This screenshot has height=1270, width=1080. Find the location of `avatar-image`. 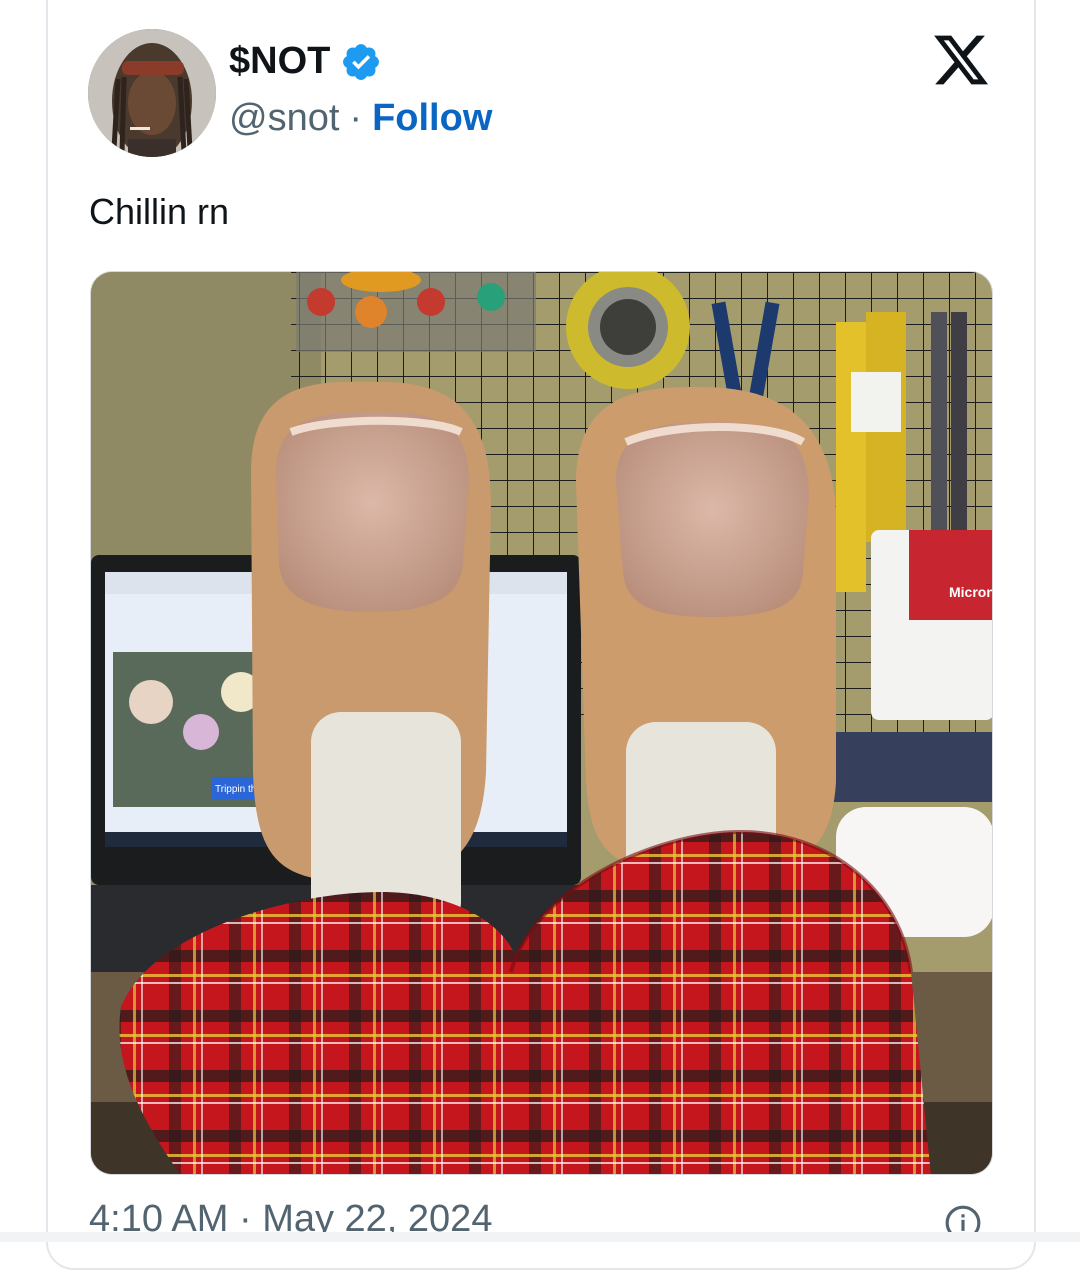

avatar-image is located at coordinates (152, 93).